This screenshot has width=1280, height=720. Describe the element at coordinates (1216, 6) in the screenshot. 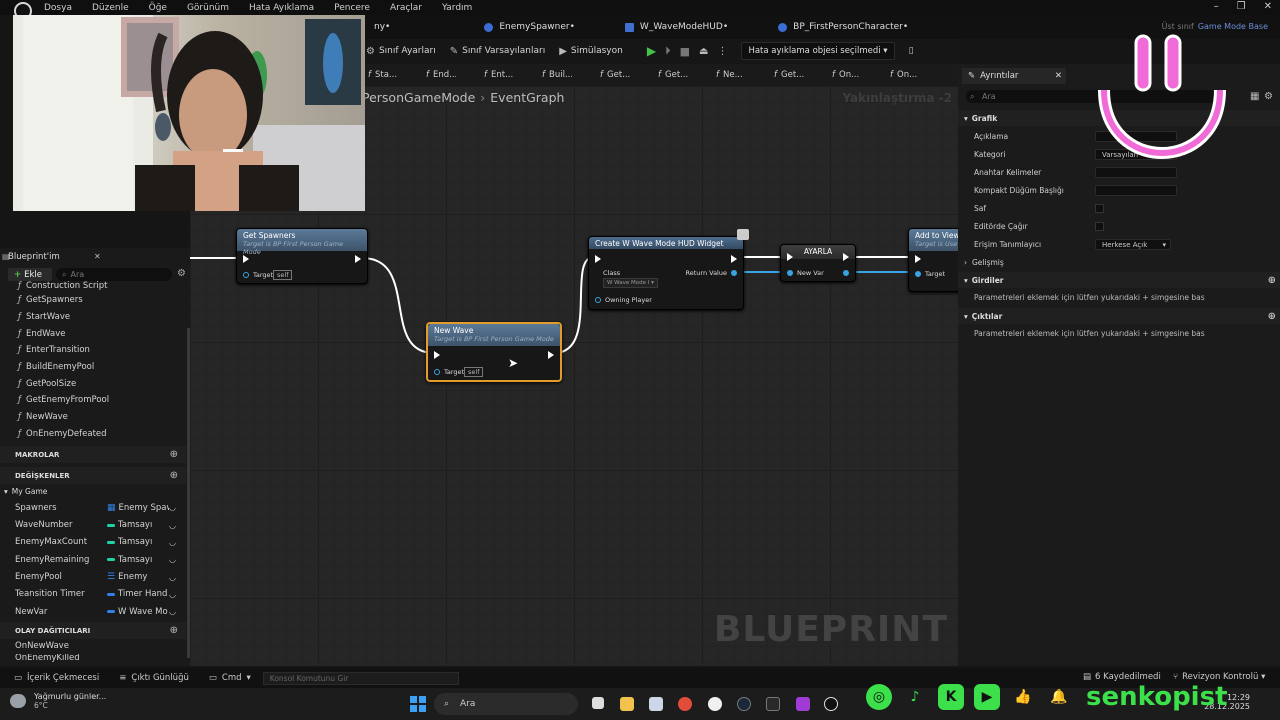

I see `minimize-icon: –` at that location.